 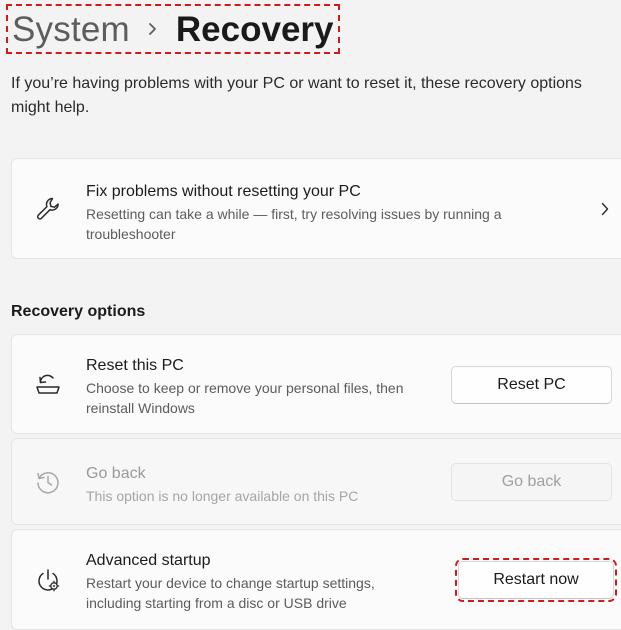 I want to click on reset-pc-title: Reset this PC, so click(x=135, y=365).